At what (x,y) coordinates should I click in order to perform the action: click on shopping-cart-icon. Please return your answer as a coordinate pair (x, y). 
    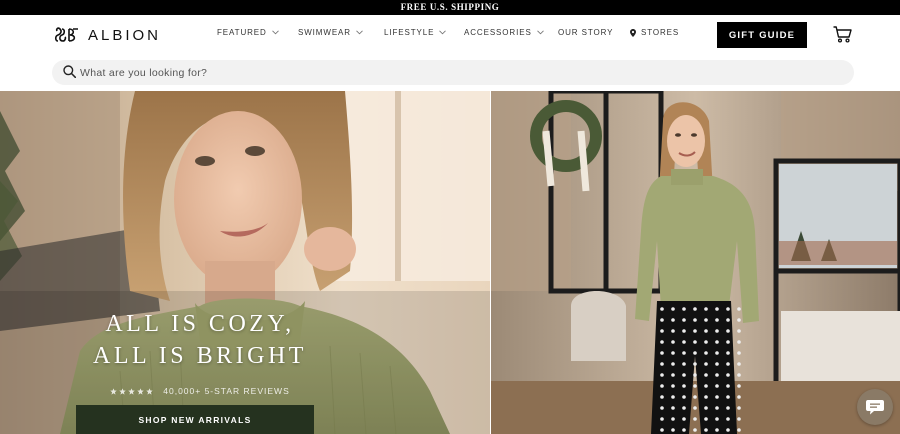
    Looking at the image, I should click on (842, 34).